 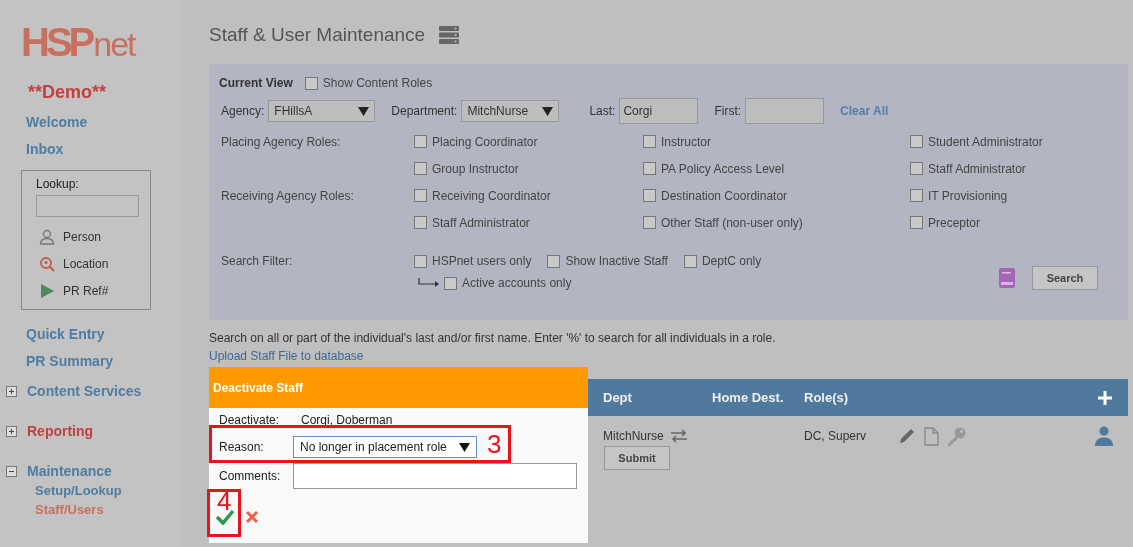 I want to click on demo-label: **Demo**, so click(x=67, y=92).